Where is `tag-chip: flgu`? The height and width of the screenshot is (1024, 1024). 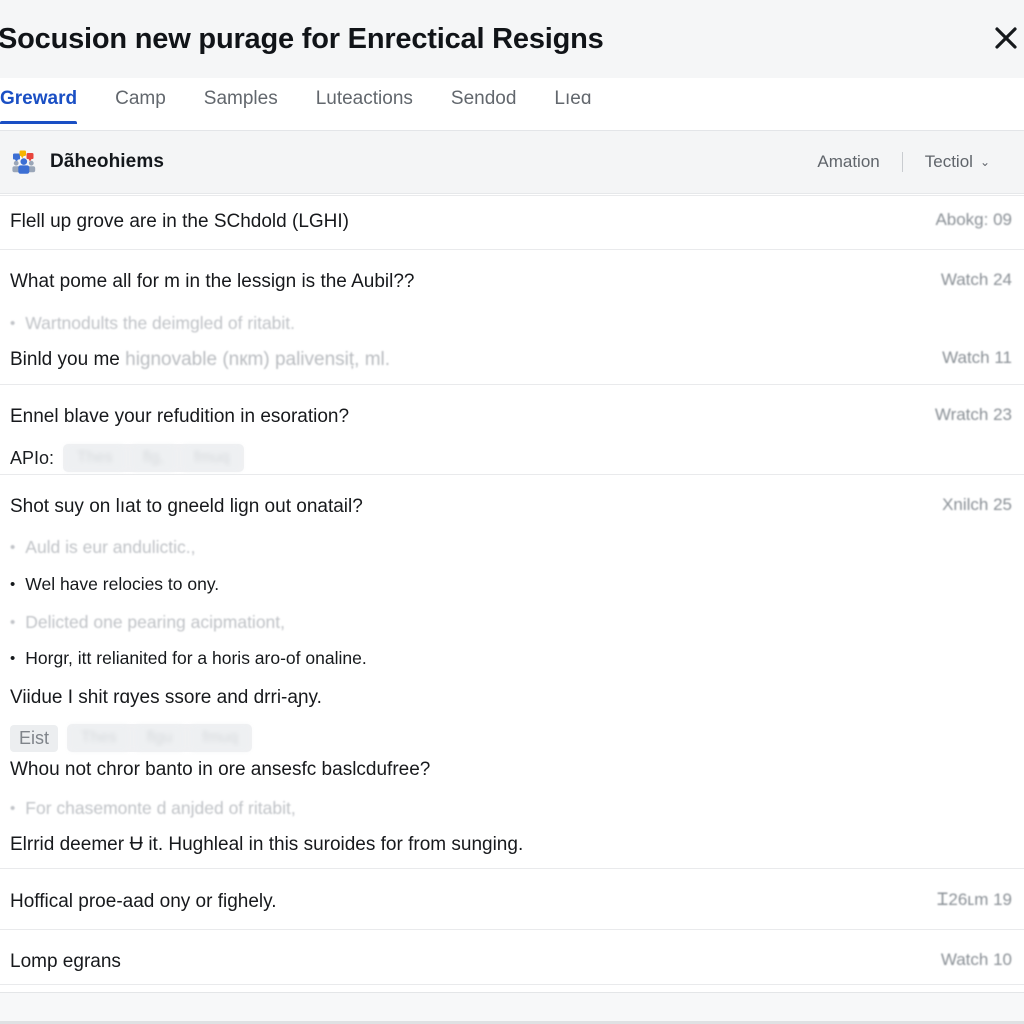
tag-chip: flgu is located at coordinates (159, 738).